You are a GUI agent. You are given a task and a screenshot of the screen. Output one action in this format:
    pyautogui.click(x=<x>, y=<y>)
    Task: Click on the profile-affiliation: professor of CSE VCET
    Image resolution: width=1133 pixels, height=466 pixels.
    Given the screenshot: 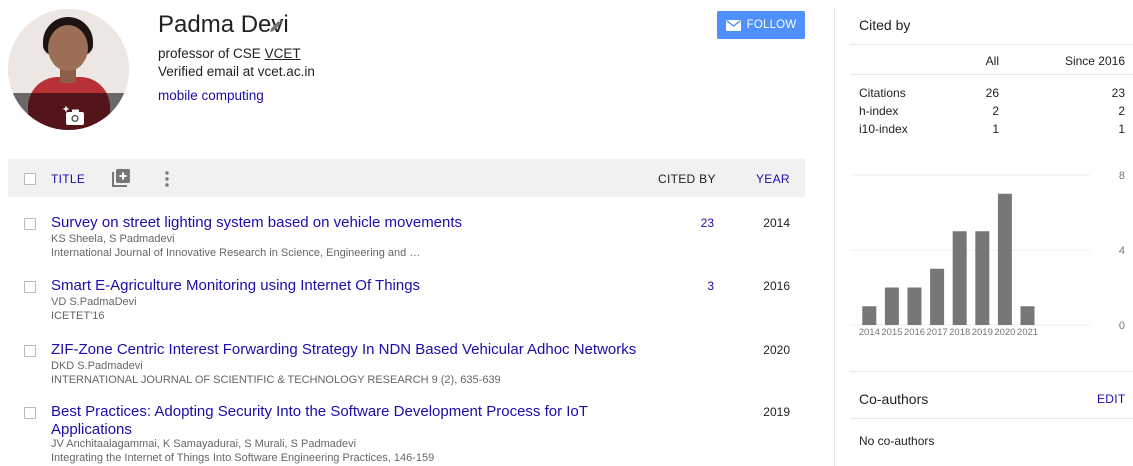 What is the action you would take?
    pyautogui.click(x=229, y=53)
    